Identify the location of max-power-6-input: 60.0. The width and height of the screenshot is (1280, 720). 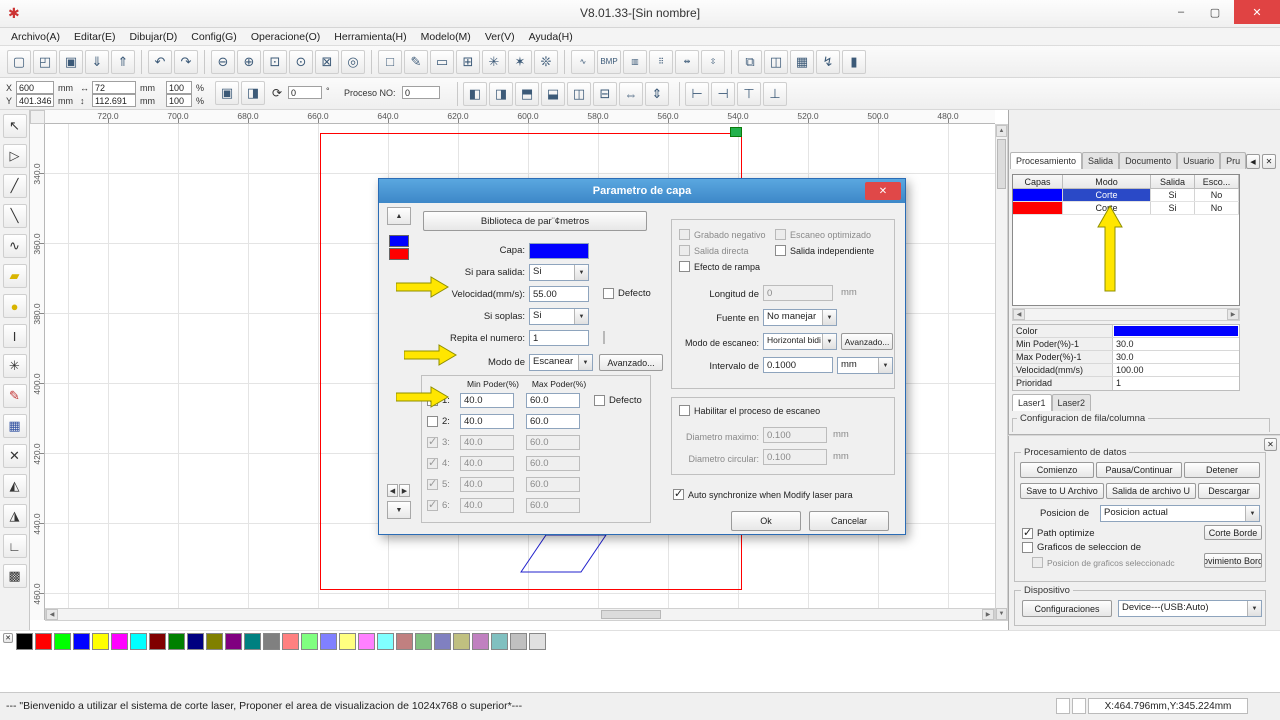
(553, 505).